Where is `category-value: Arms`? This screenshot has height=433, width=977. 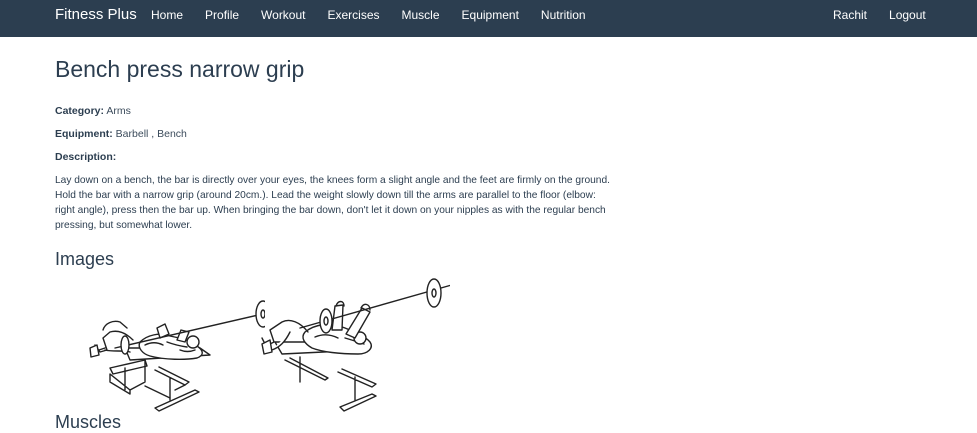
category-value: Arms is located at coordinates (118, 111).